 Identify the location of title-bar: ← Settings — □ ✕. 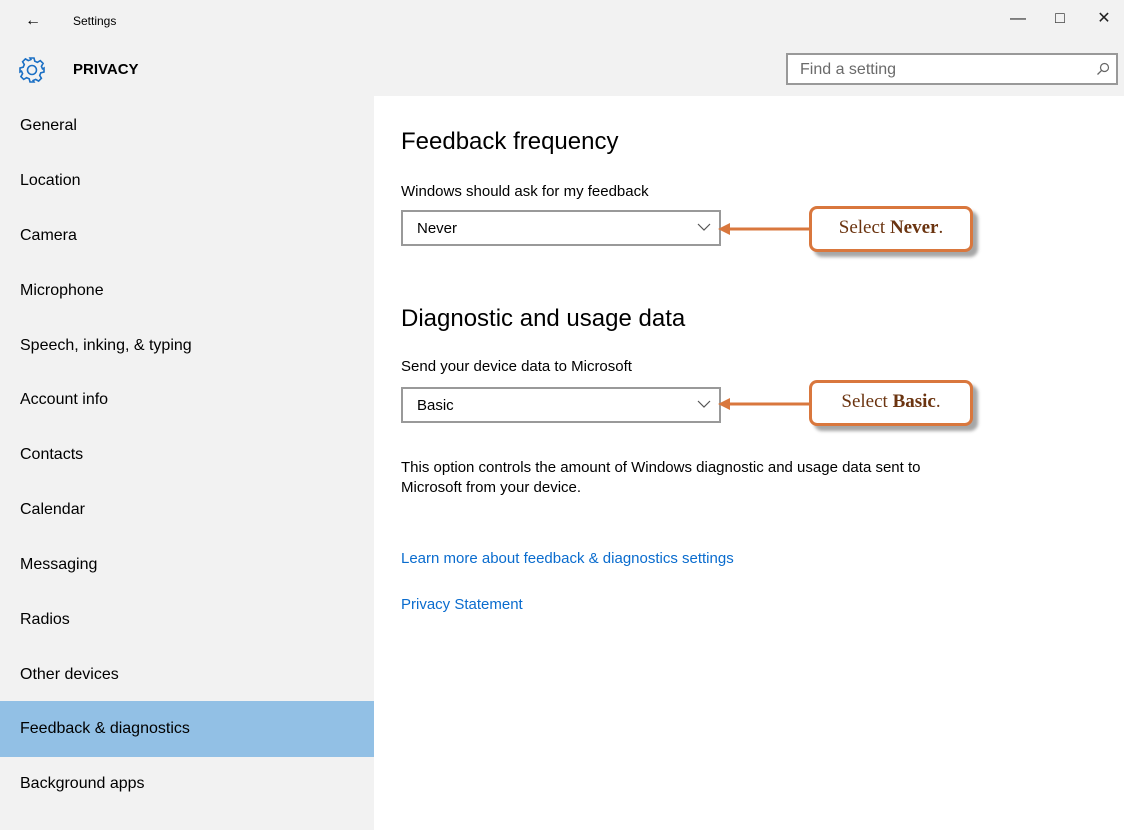
(562, 22).